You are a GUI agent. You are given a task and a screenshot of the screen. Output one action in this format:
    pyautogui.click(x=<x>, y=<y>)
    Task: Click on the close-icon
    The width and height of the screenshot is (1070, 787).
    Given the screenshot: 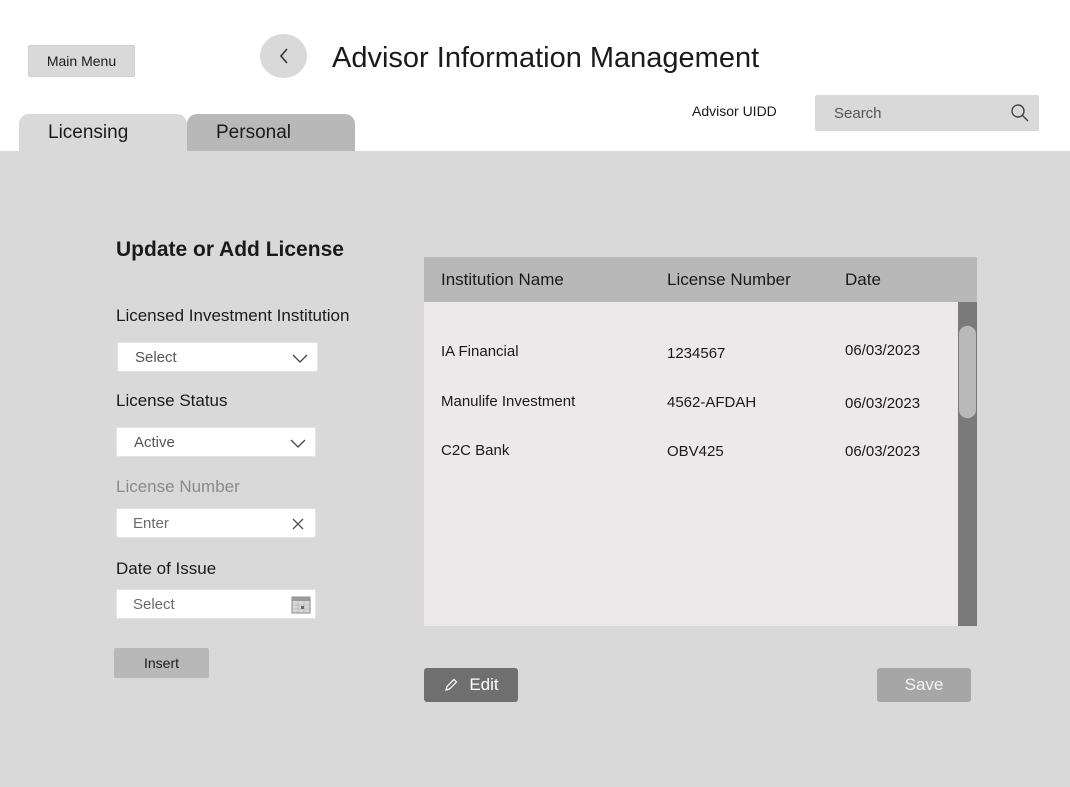 What is the action you would take?
    pyautogui.click(x=298, y=524)
    